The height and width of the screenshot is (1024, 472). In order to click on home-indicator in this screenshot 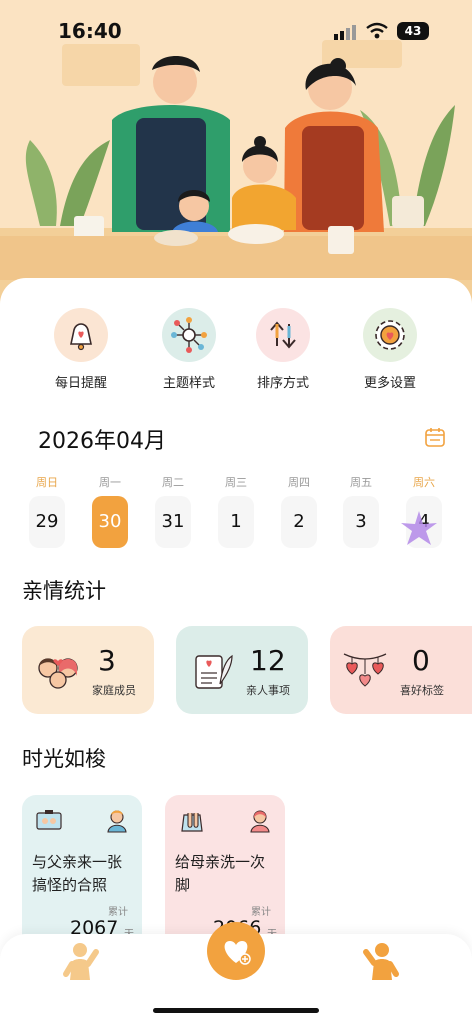, I will do `click(236, 1010)`.